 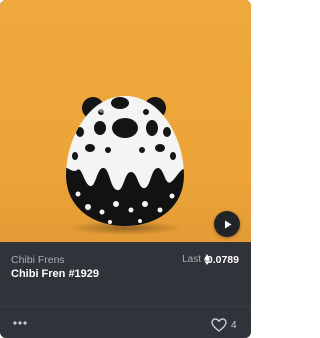 I want to click on collection-name: Chibi Frens, so click(x=38, y=260).